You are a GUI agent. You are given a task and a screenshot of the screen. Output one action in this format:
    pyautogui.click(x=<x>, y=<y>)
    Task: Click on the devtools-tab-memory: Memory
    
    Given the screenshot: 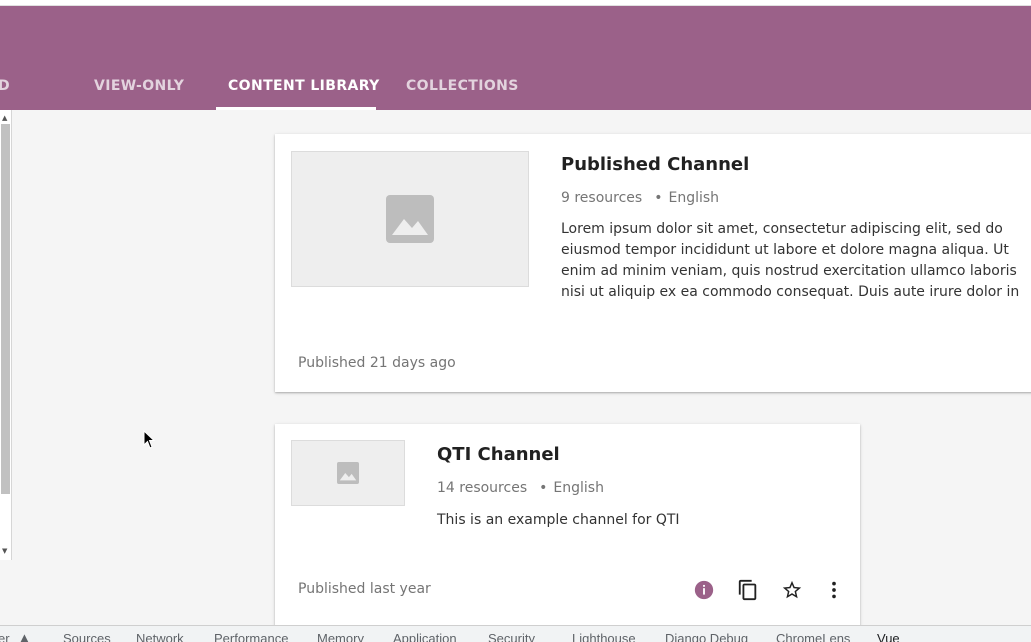 What is the action you would take?
    pyautogui.click(x=340, y=636)
    